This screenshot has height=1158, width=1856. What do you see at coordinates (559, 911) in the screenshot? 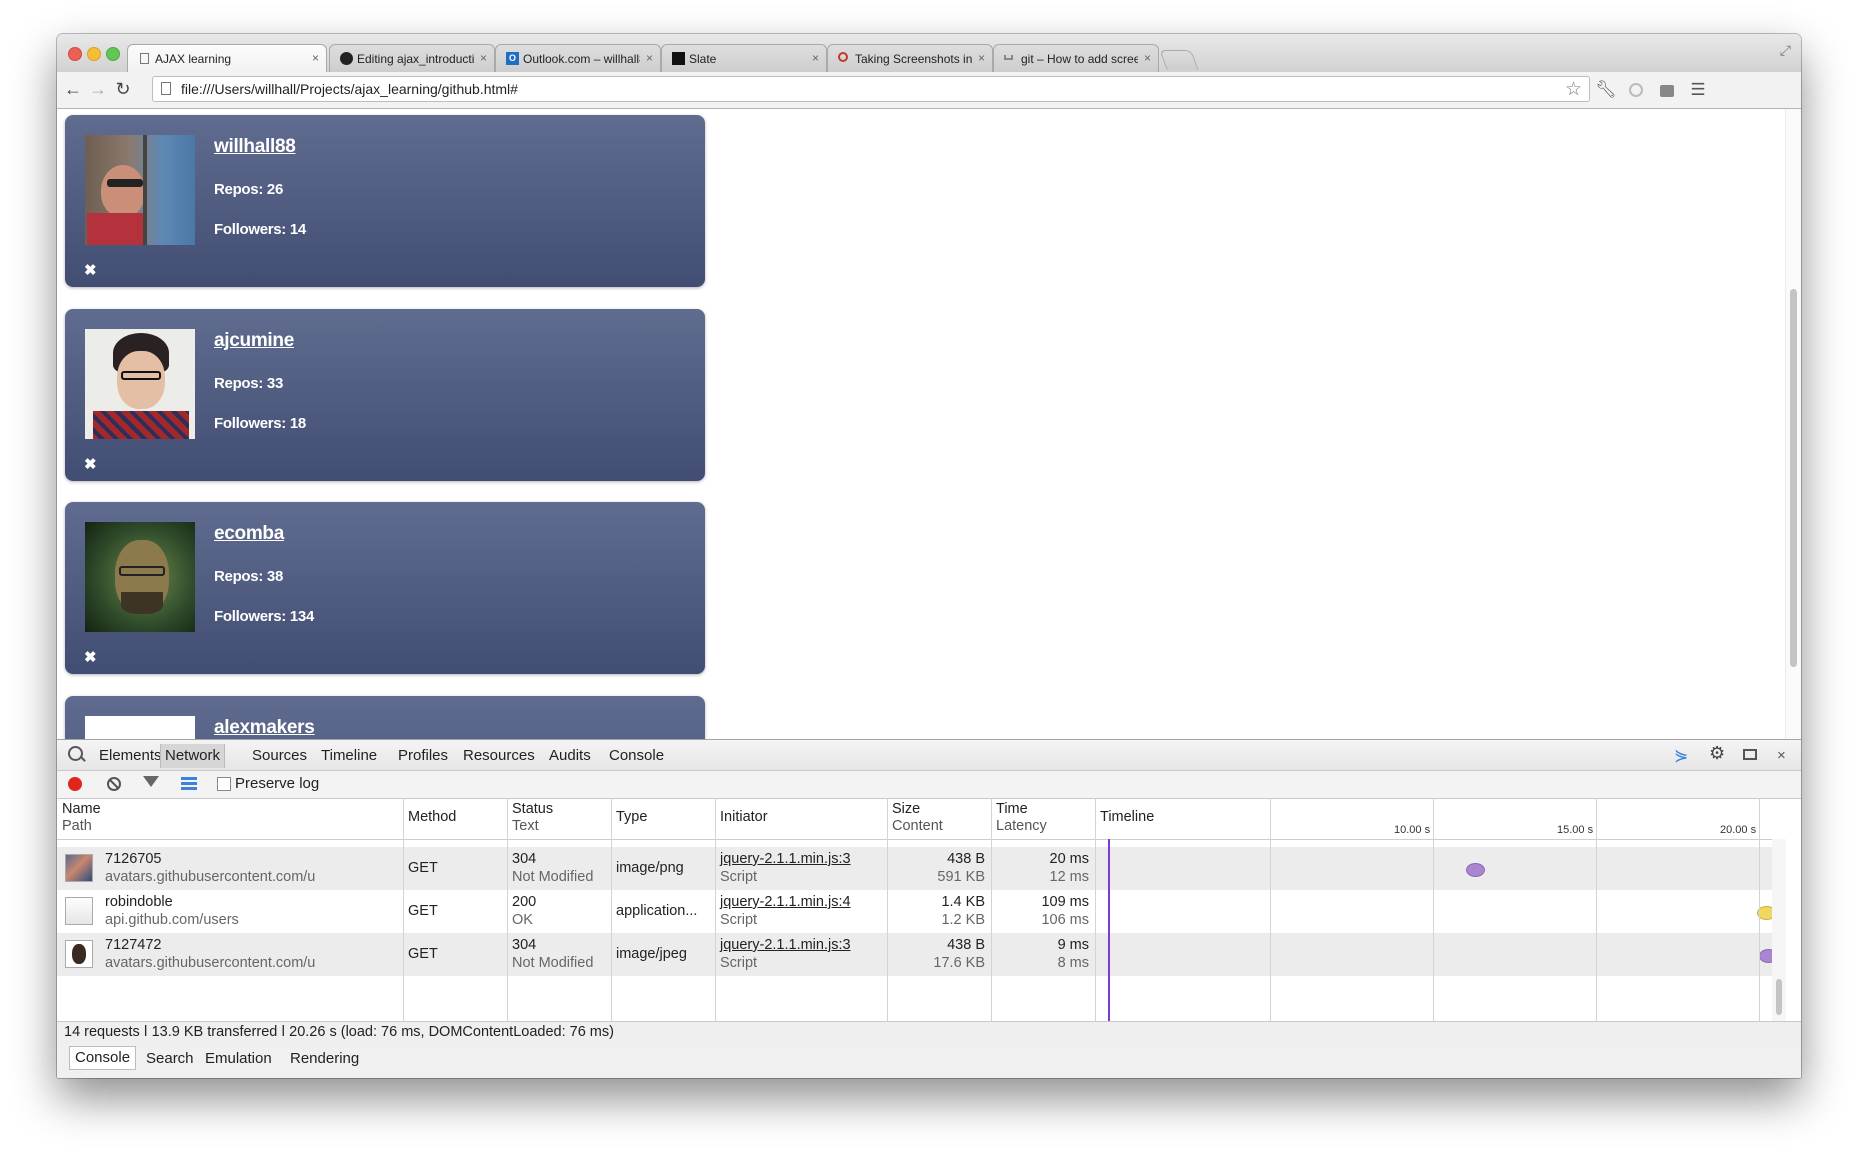
I see `status-cell: 200 OK` at bounding box center [559, 911].